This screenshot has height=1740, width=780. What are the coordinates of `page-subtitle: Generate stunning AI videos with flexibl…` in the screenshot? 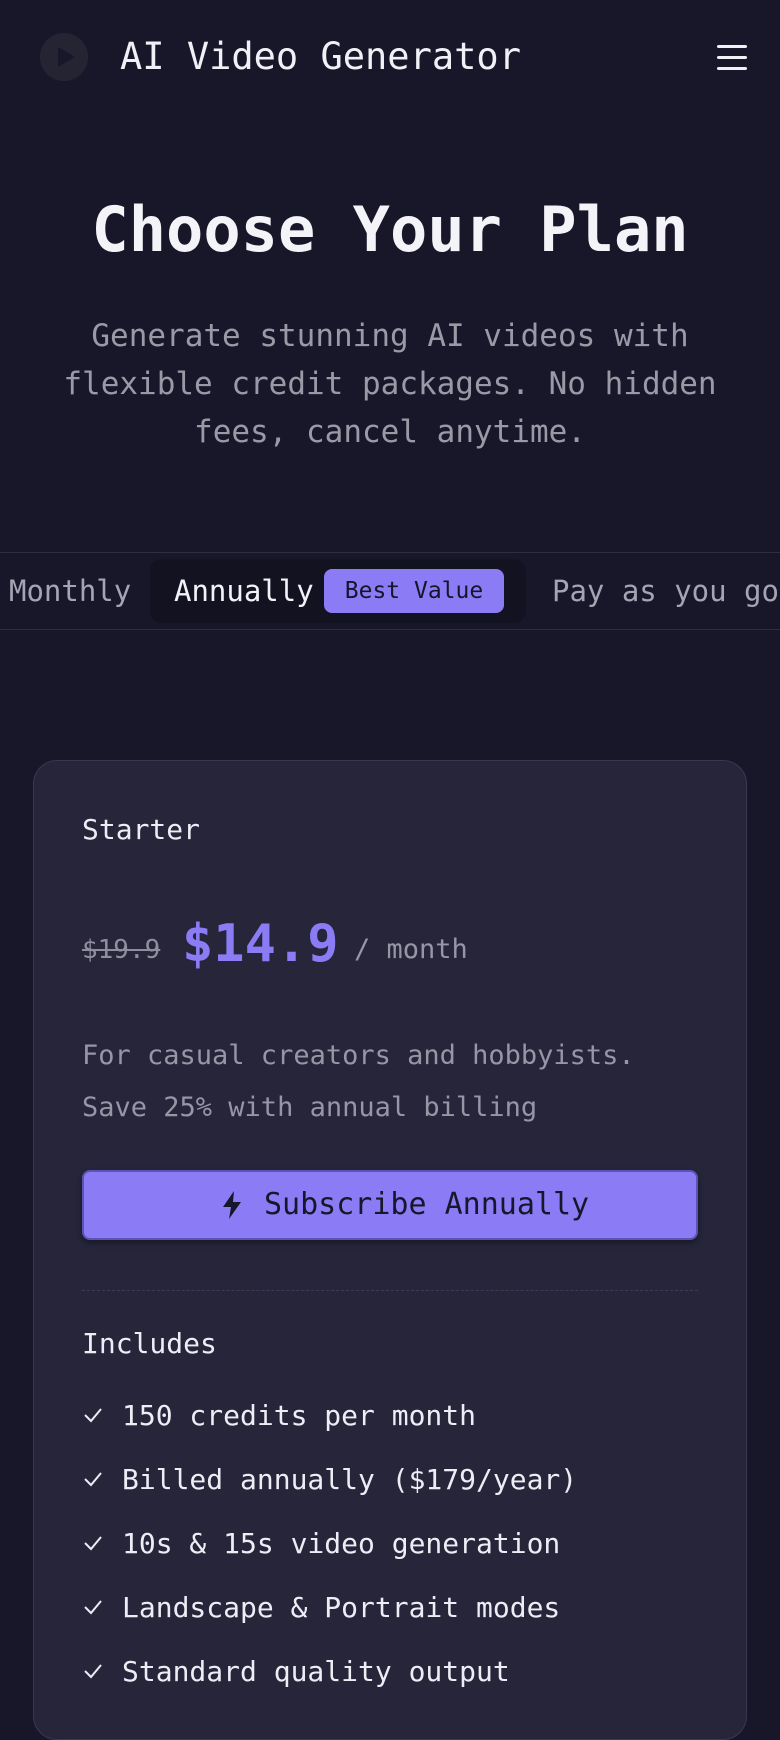 It's located at (390, 384).